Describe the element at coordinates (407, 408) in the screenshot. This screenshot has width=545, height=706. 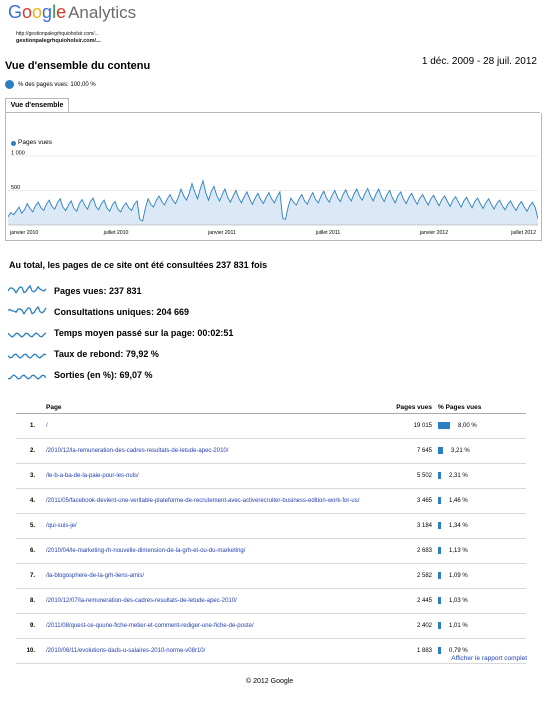
I see `col-views: Pages vues` at that location.